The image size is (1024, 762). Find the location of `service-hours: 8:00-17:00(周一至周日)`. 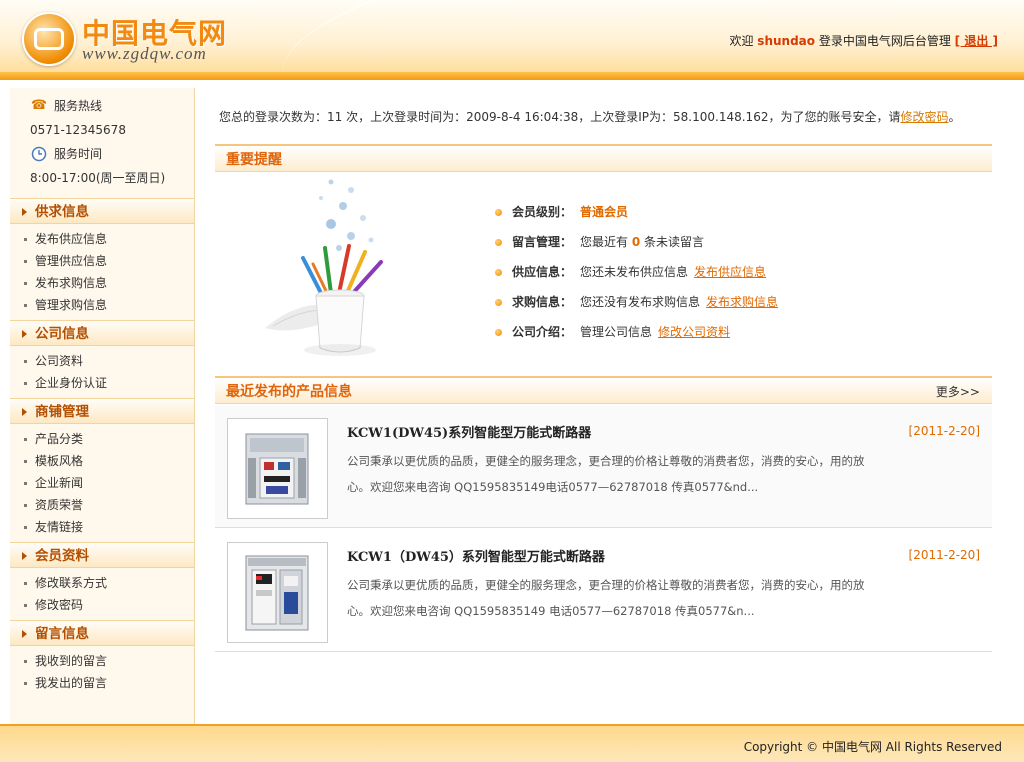

service-hours: 8:00-17:00(周一至周日) is located at coordinates (98, 178).